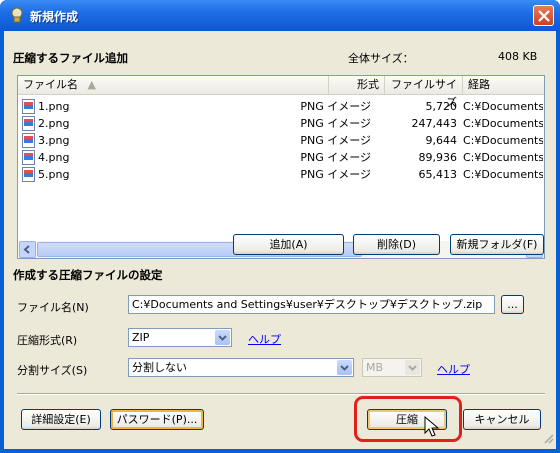 Image resolution: width=560 pixels, height=453 pixels. I want to click on file-name: 1.png, so click(54, 106).